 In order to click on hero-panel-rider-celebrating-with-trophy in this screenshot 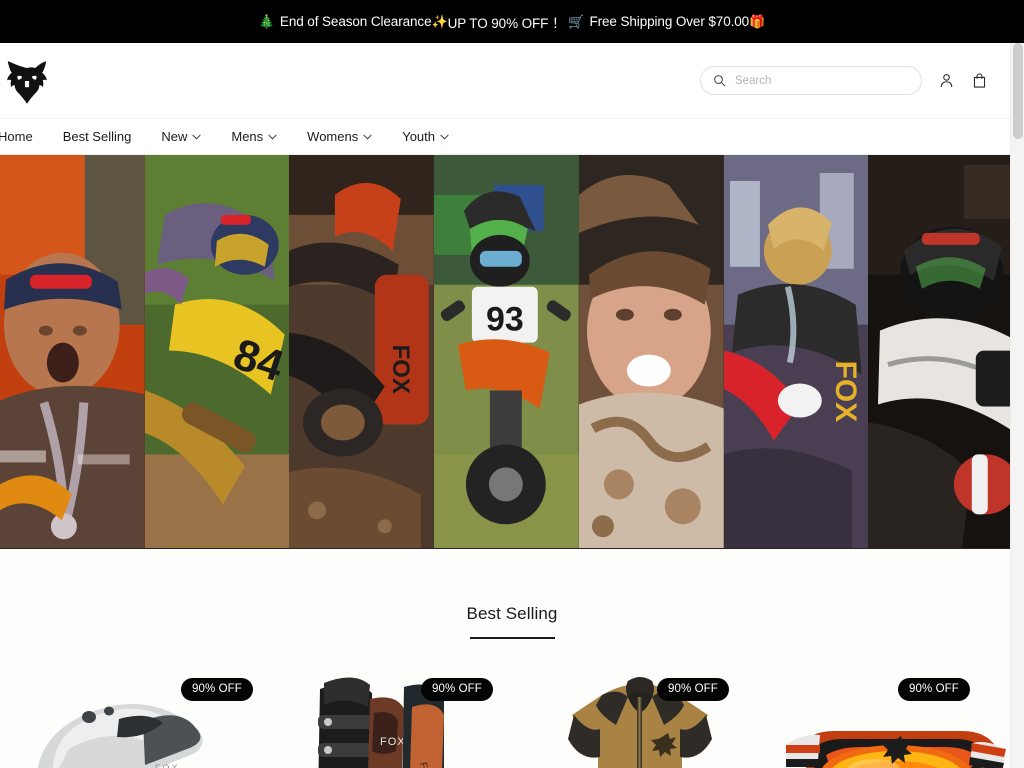, I will do `click(72, 352)`.